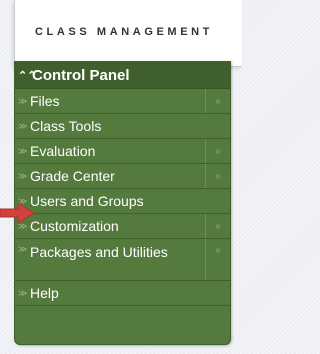 This screenshot has width=320, height=354. I want to click on menu-item-users-and-groups: ≫ Users and Groups, so click(122, 201).